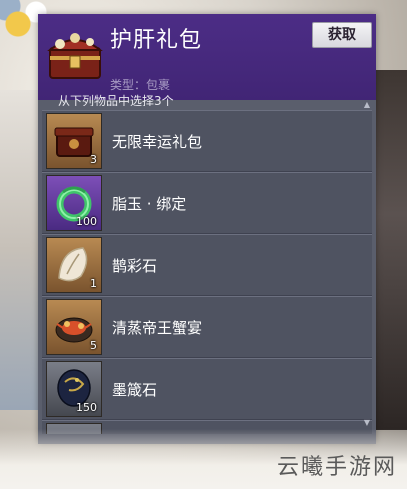 The image size is (407, 489). What do you see at coordinates (74, 141) in the screenshot?
I see `treasure-box-icon: 3` at bounding box center [74, 141].